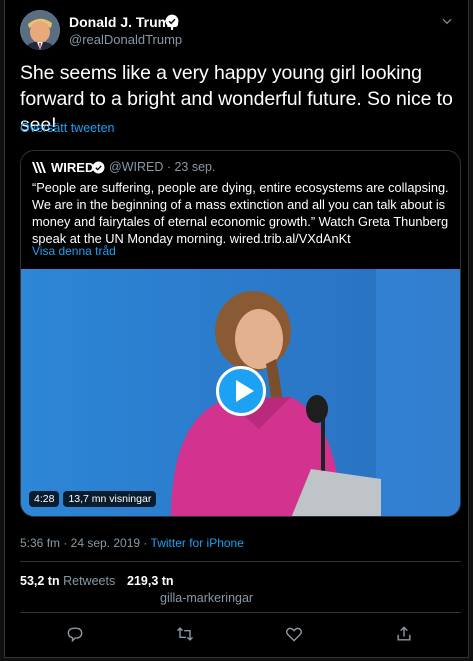  I want to click on retweets-stat: 53,2 tn Retweets, so click(67, 581).